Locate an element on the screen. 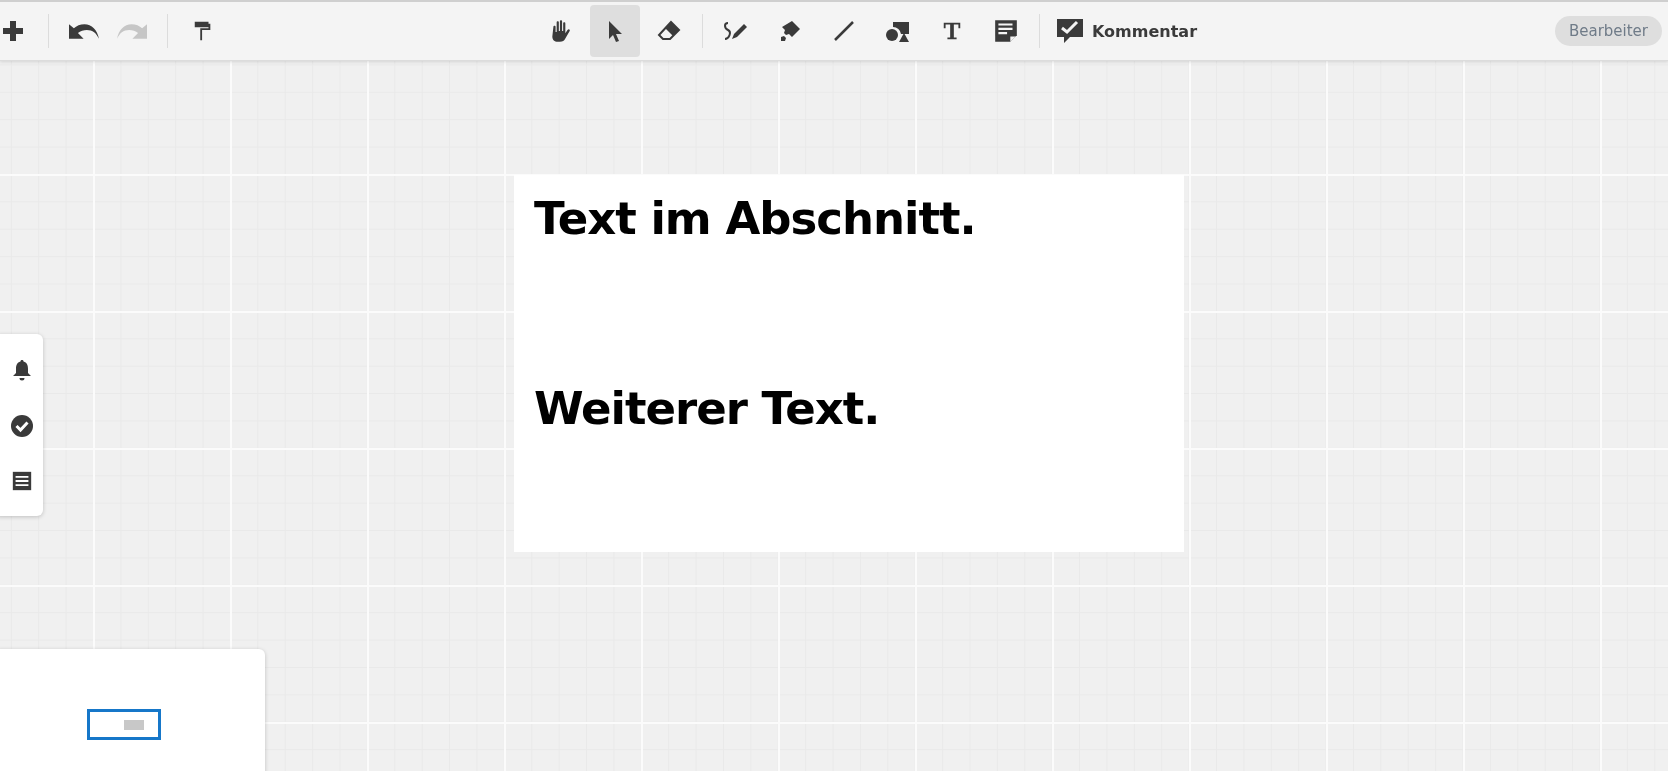 The width and height of the screenshot is (1668, 771). paragraph-text: Weiterer Text. is located at coordinates (707, 409).